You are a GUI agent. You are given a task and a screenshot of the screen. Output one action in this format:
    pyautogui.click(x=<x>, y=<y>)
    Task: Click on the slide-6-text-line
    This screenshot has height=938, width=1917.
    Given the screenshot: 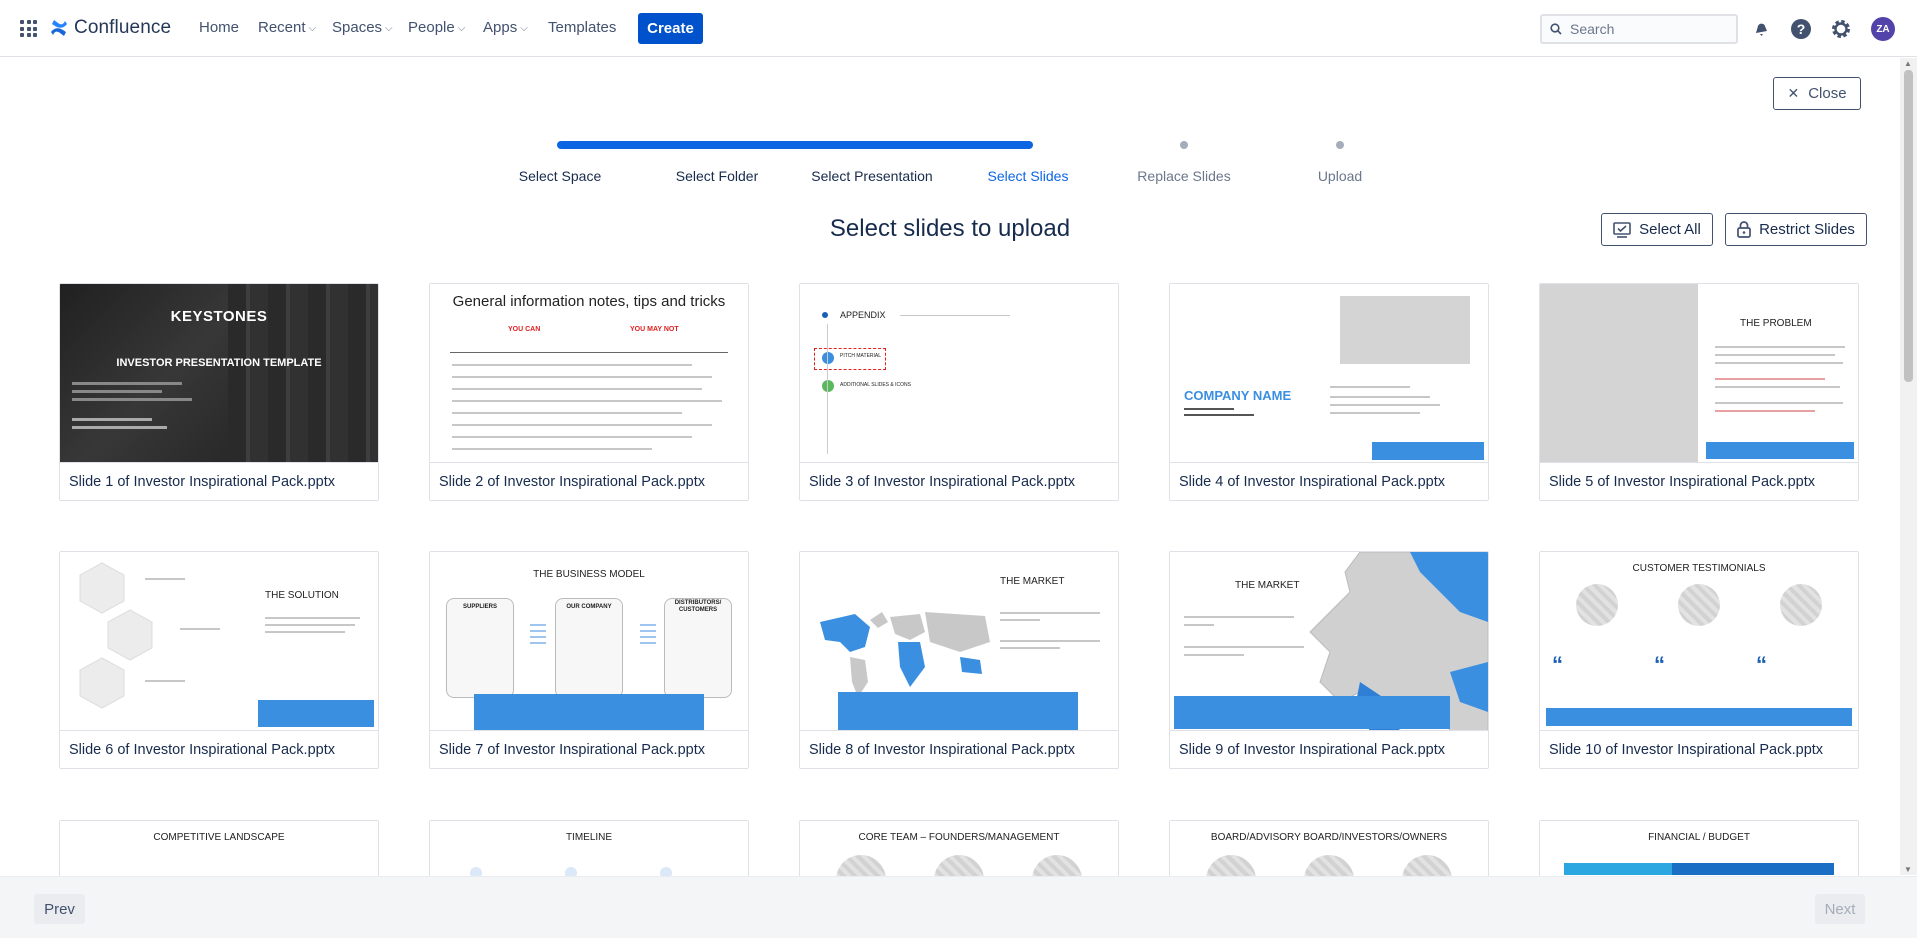 What is the action you would take?
    pyautogui.click(x=310, y=625)
    